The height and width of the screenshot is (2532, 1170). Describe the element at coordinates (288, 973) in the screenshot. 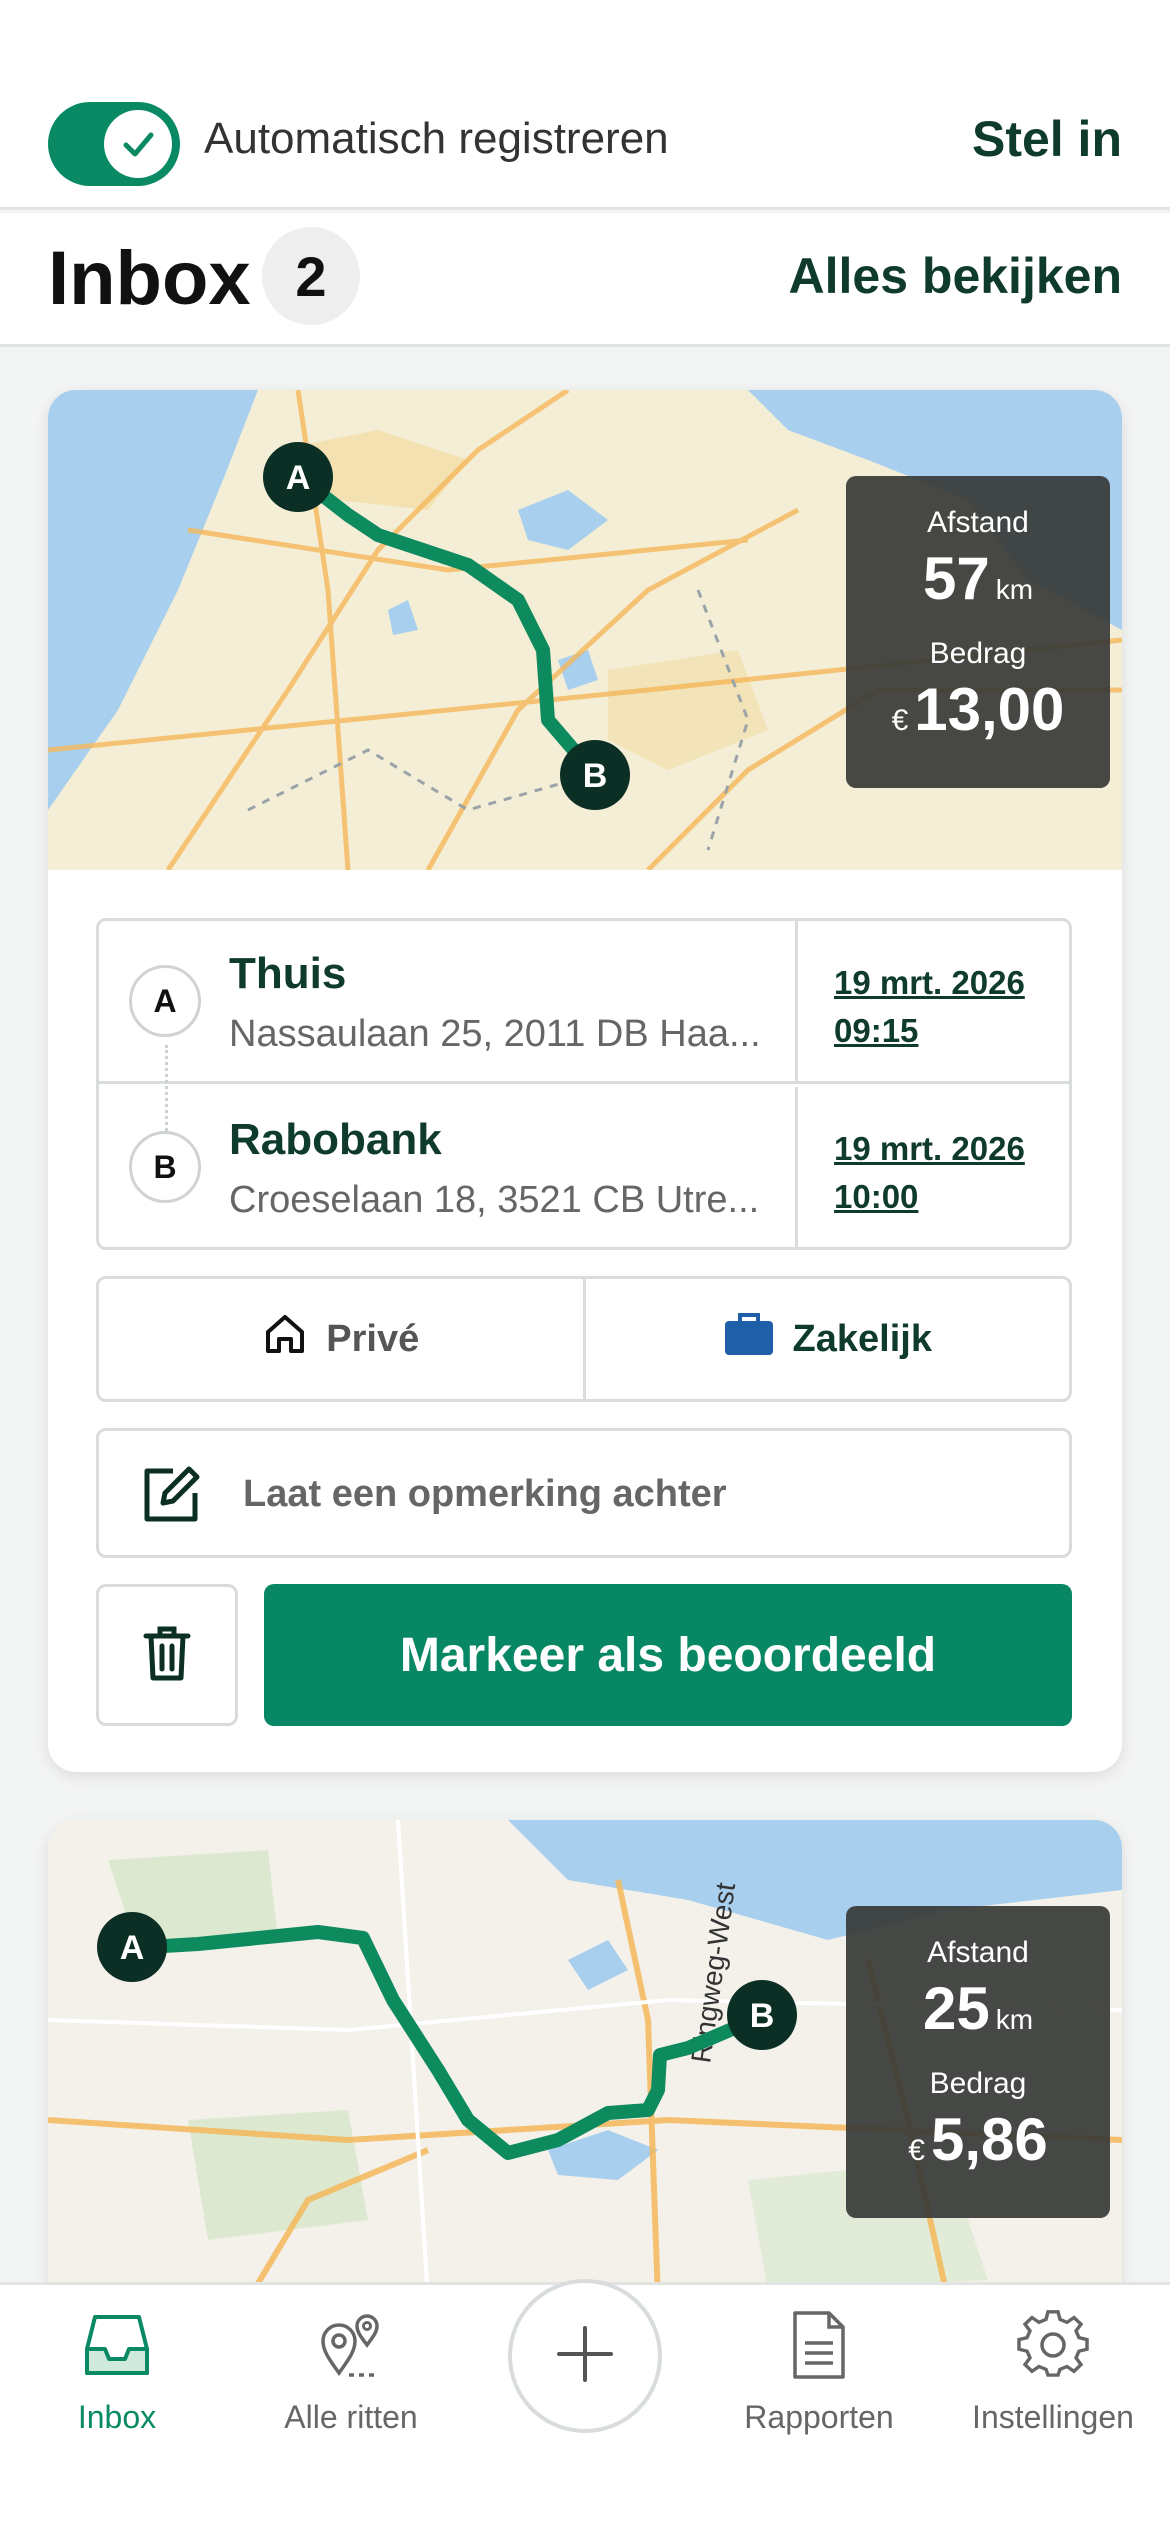

I see `start-place-name: Thuis` at that location.